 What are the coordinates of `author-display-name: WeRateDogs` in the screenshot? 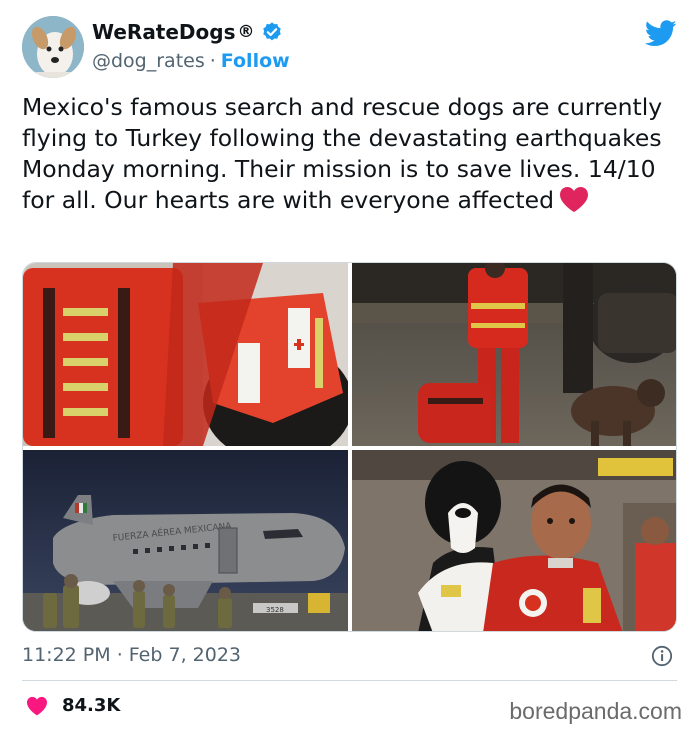 It's located at (164, 32).